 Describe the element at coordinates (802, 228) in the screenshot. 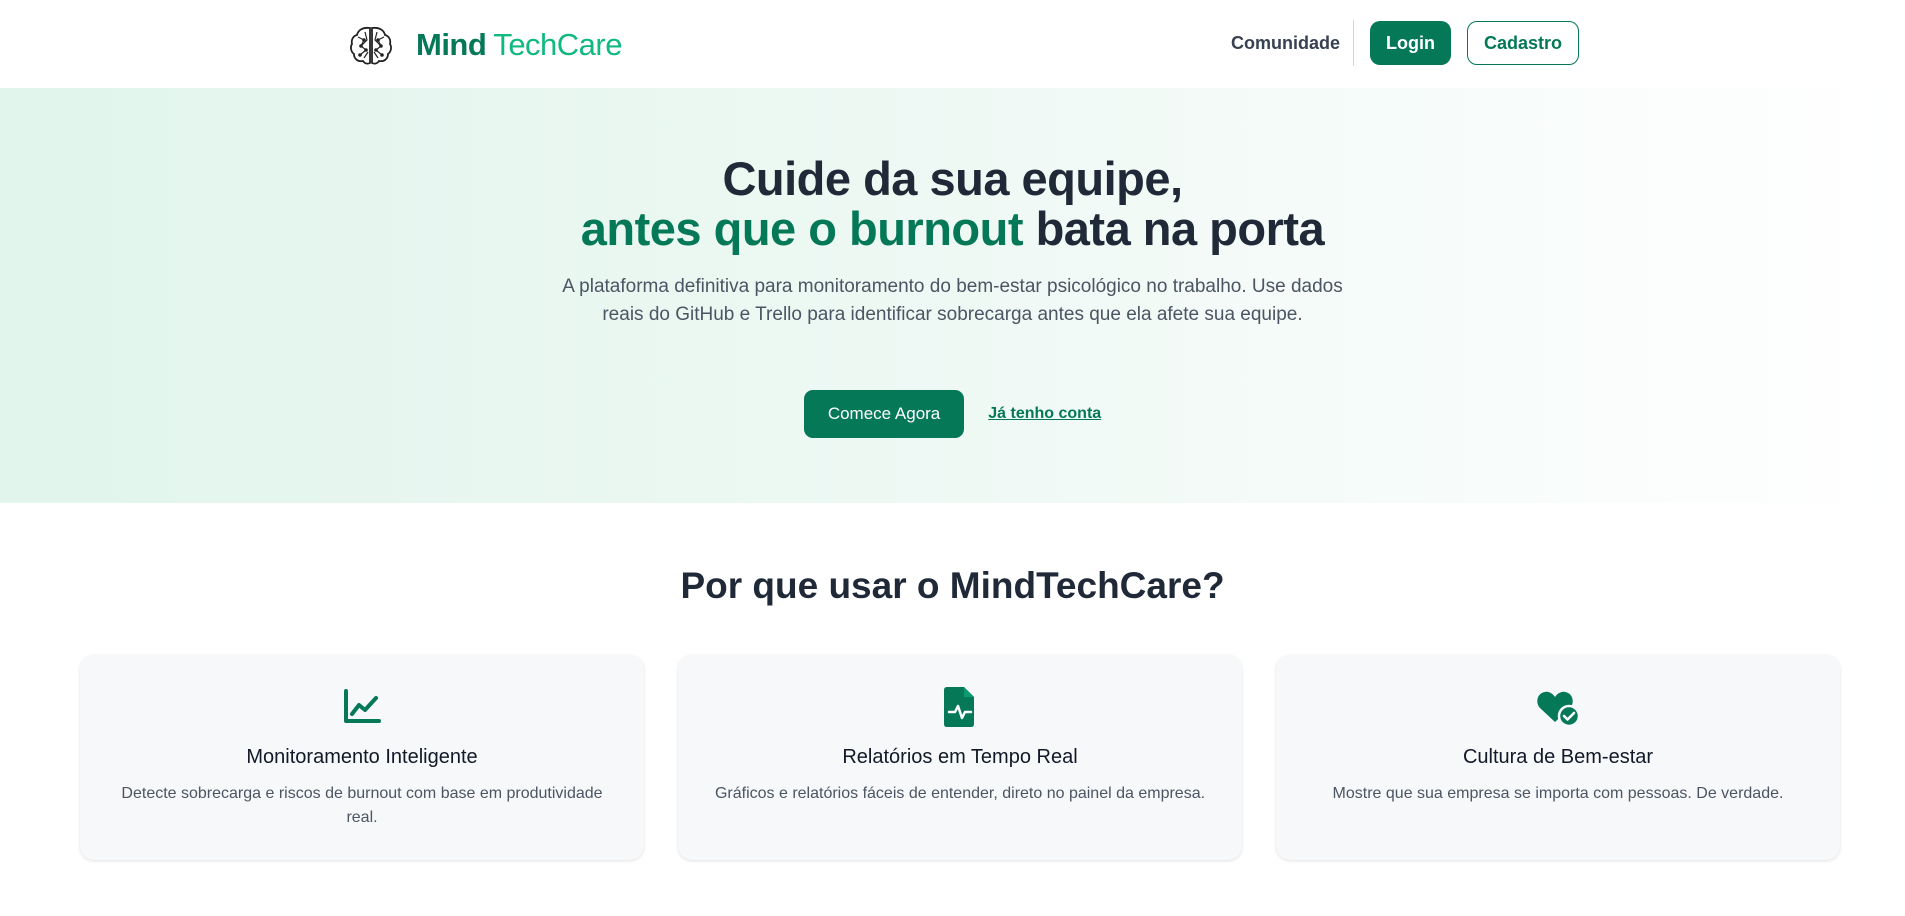

I see `hero-title-accent: antes que o burnout` at that location.